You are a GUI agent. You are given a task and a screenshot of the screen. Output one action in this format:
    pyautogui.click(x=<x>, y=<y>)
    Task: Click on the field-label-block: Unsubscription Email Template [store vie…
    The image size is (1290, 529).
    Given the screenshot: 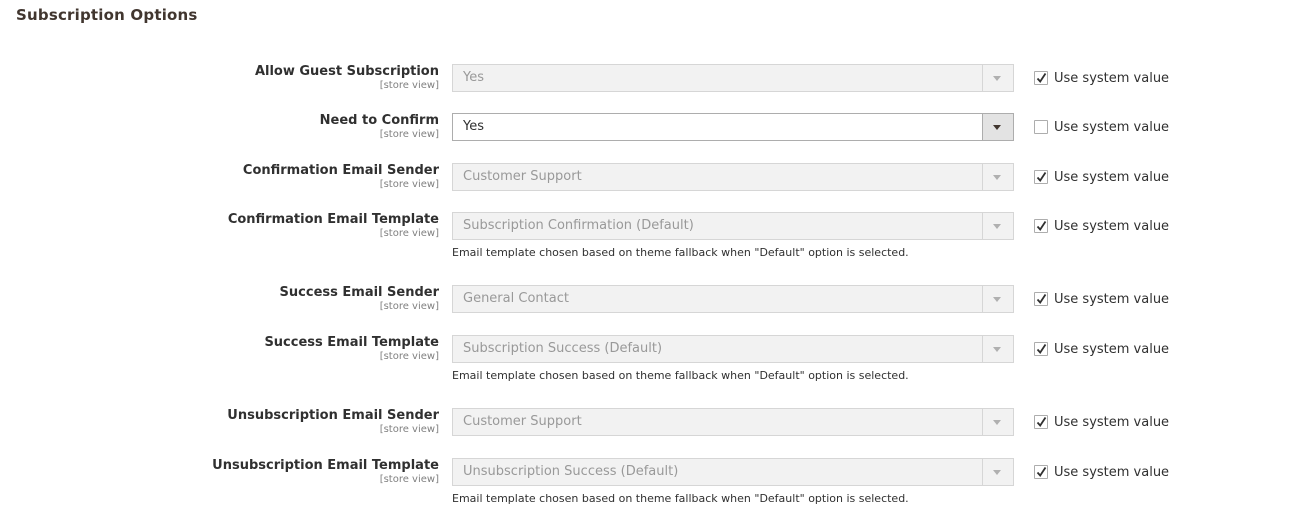 What is the action you would take?
    pyautogui.click(x=325, y=471)
    